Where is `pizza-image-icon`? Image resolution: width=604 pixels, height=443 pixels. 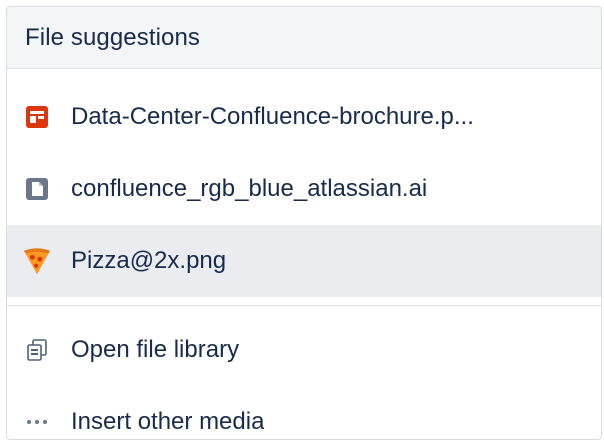 pizza-image-icon is located at coordinates (37, 261).